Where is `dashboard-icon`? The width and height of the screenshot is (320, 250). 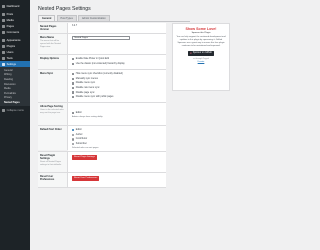 dashboard-icon is located at coordinates (3, 6).